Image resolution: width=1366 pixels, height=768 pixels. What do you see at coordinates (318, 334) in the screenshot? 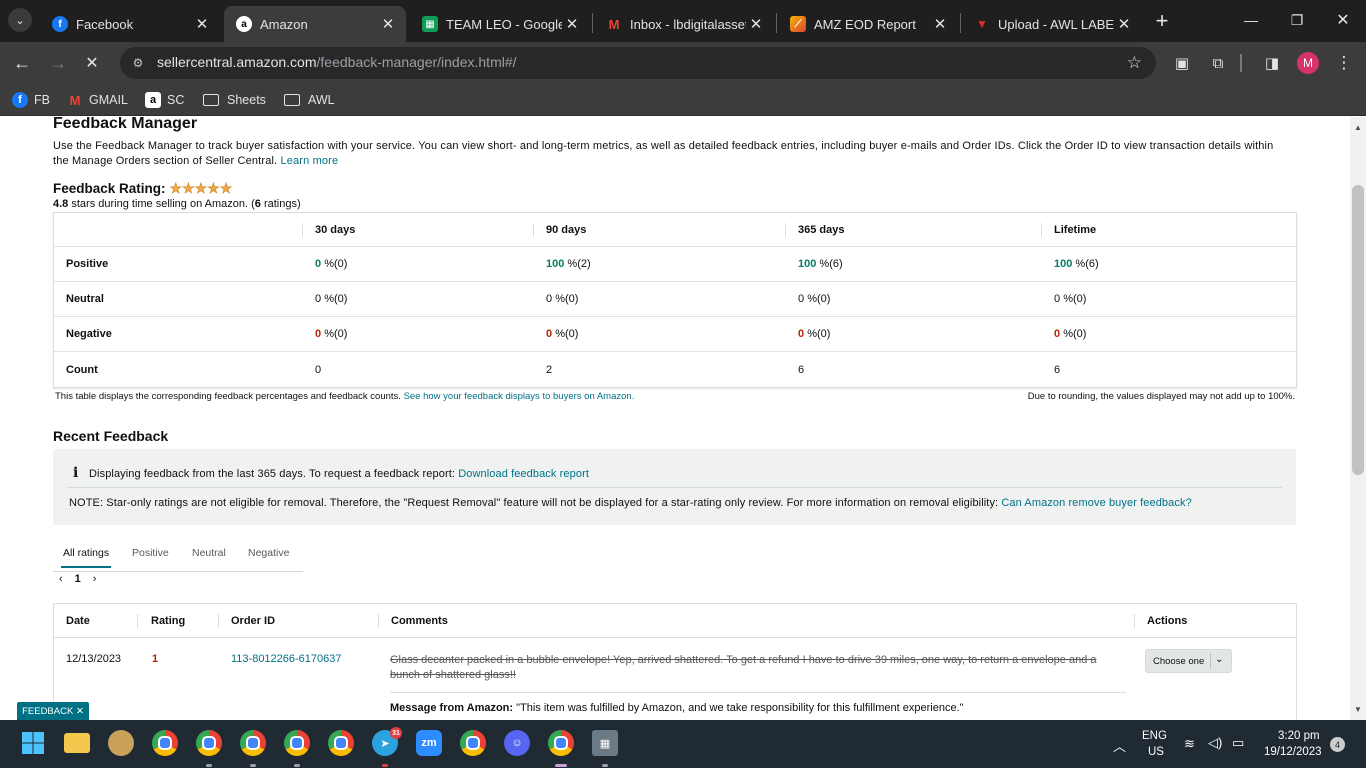
I see `percent-value: 0` at bounding box center [318, 334].